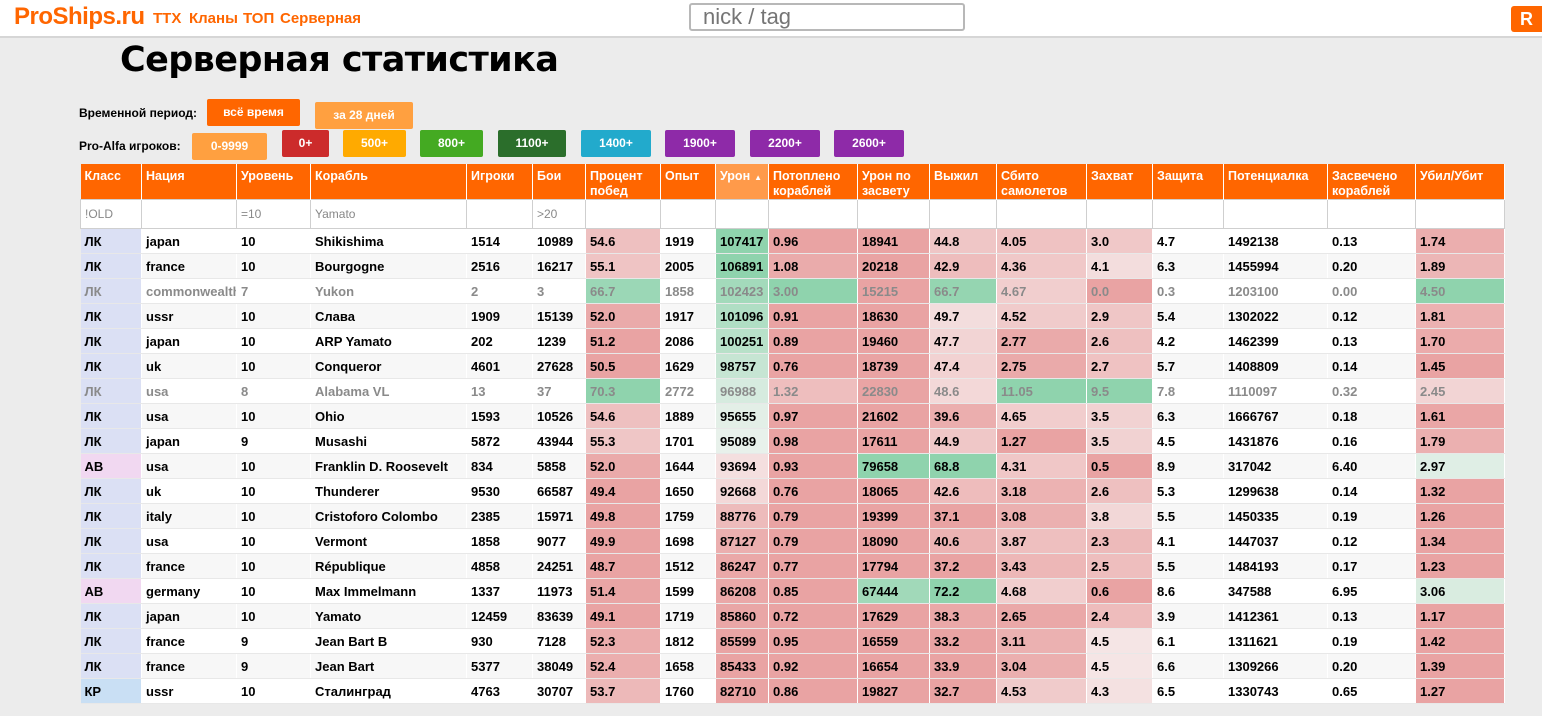  Describe the element at coordinates (213, 18) in the screenshot. I see `nav-link-clans: Кланы` at that location.